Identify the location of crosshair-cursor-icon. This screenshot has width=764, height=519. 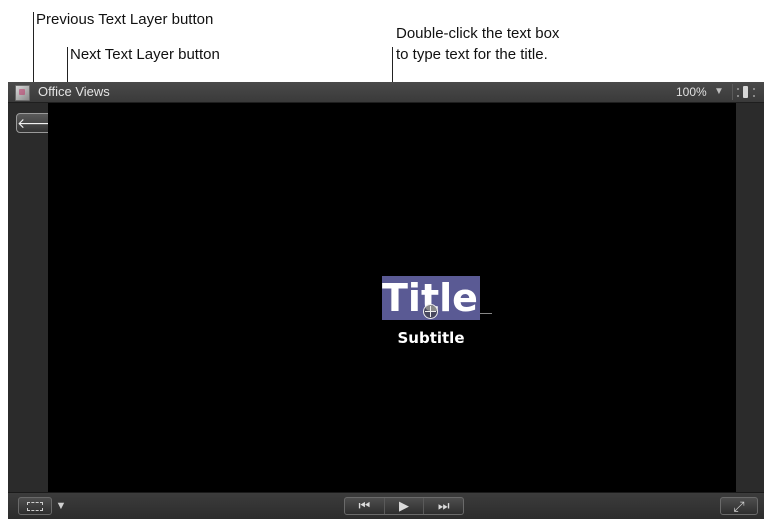
(430, 311).